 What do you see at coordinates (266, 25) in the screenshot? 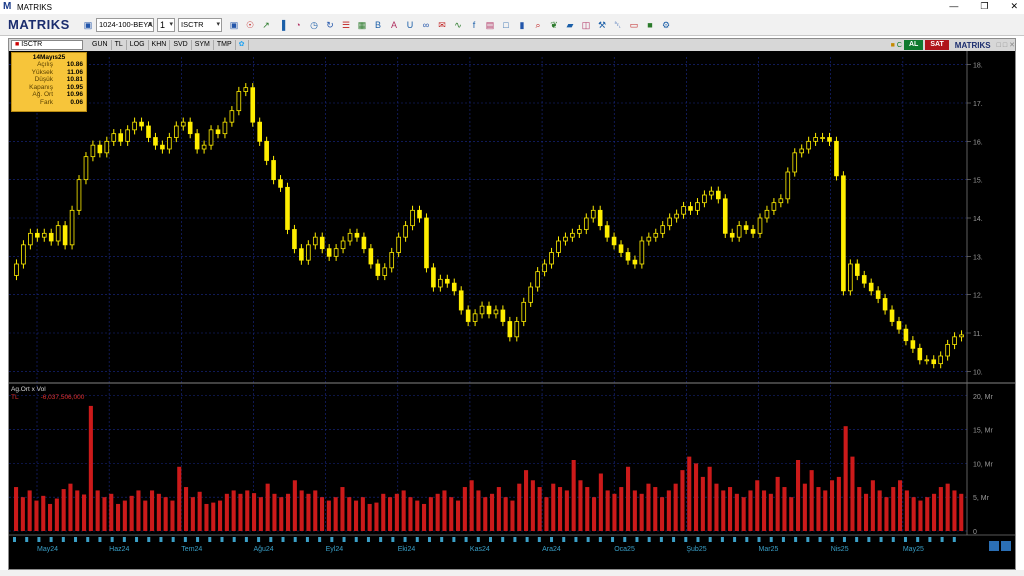
I see `drawing-icon: ↗` at bounding box center [266, 25].